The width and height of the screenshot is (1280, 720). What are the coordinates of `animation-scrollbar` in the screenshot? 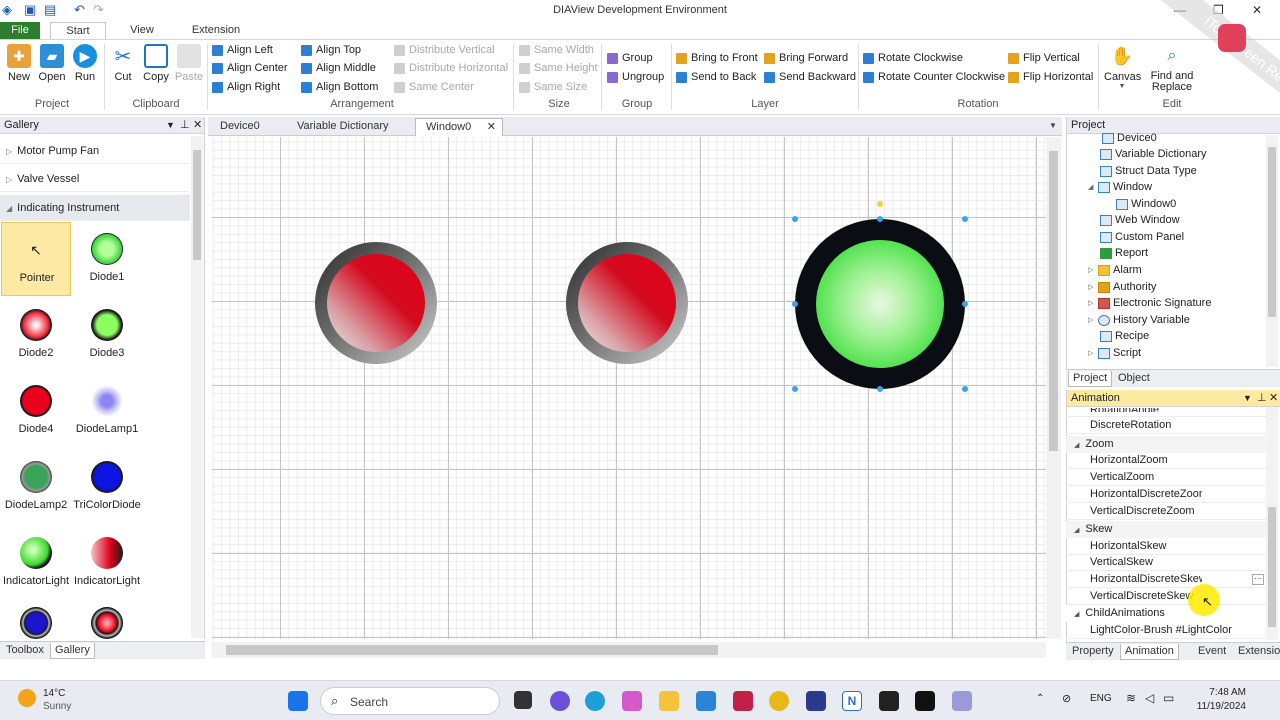 It's located at (1272, 523).